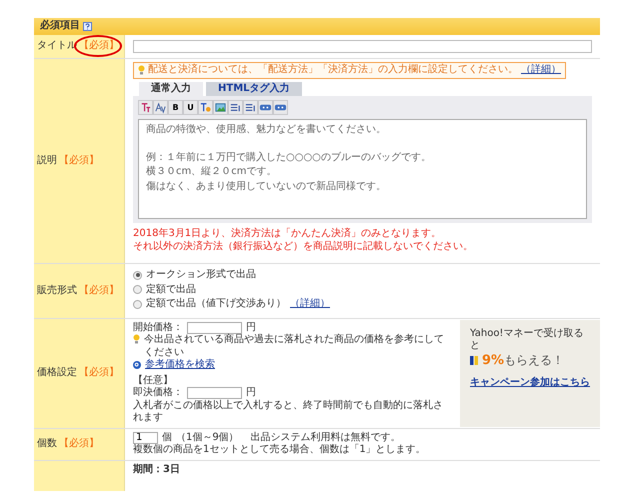 This screenshot has height=504, width=633. I want to click on field-label: 販売形式, so click(57, 290).